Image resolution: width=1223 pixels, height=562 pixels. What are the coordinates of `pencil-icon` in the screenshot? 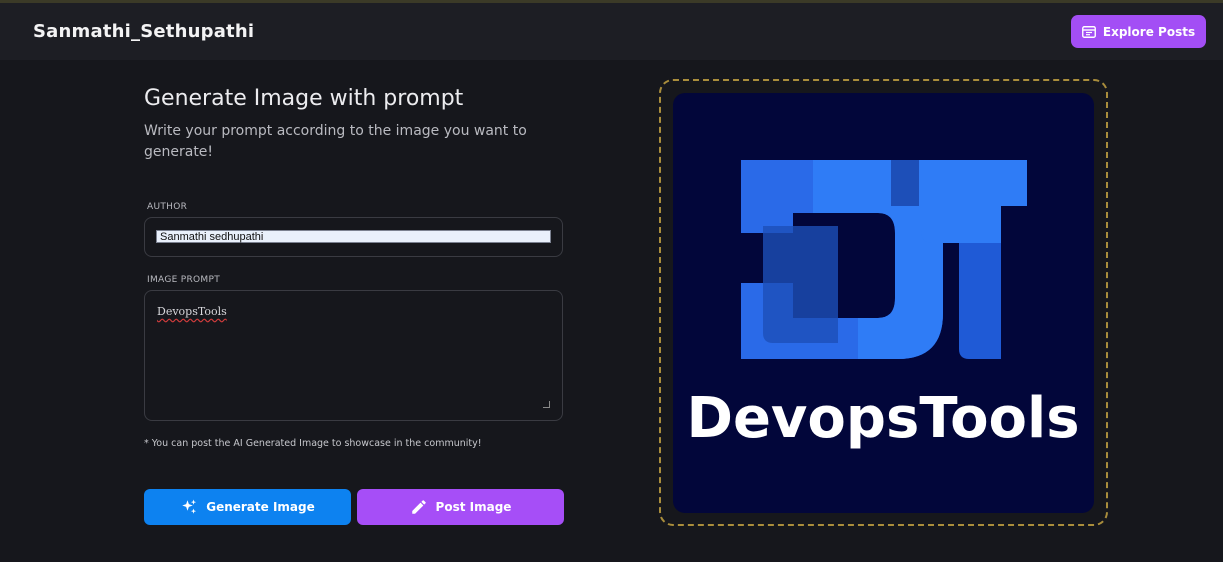 It's located at (418, 507).